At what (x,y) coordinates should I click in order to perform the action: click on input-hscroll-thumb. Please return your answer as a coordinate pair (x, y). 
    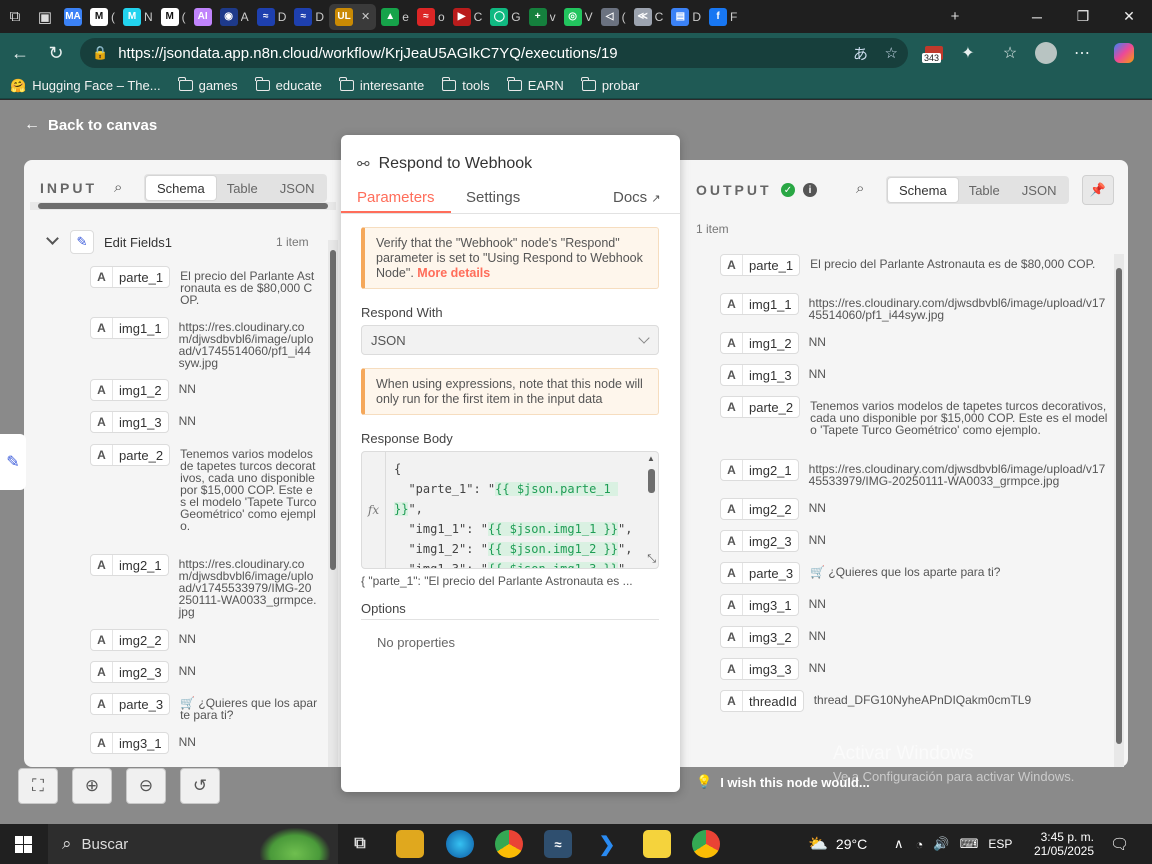
    Looking at the image, I should click on (183, 206).